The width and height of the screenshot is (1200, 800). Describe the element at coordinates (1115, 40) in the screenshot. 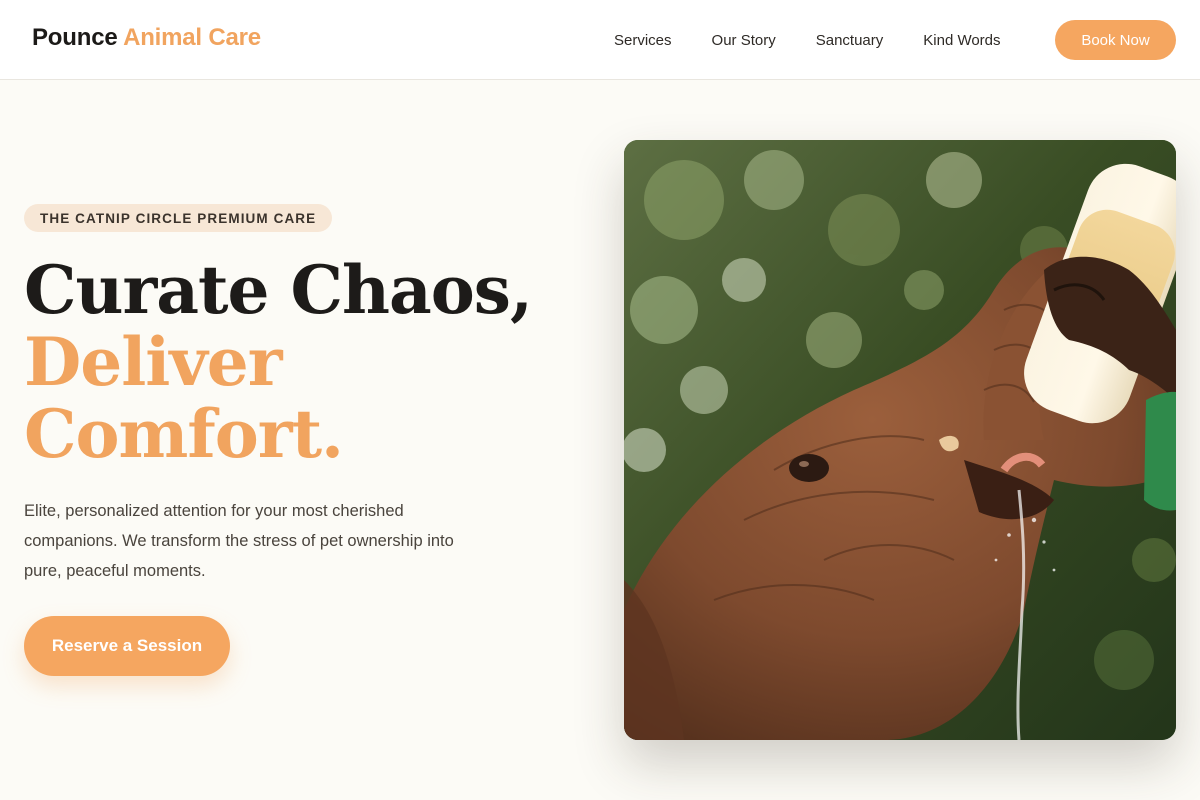

I see `book-now-button: Book Now` at that location.